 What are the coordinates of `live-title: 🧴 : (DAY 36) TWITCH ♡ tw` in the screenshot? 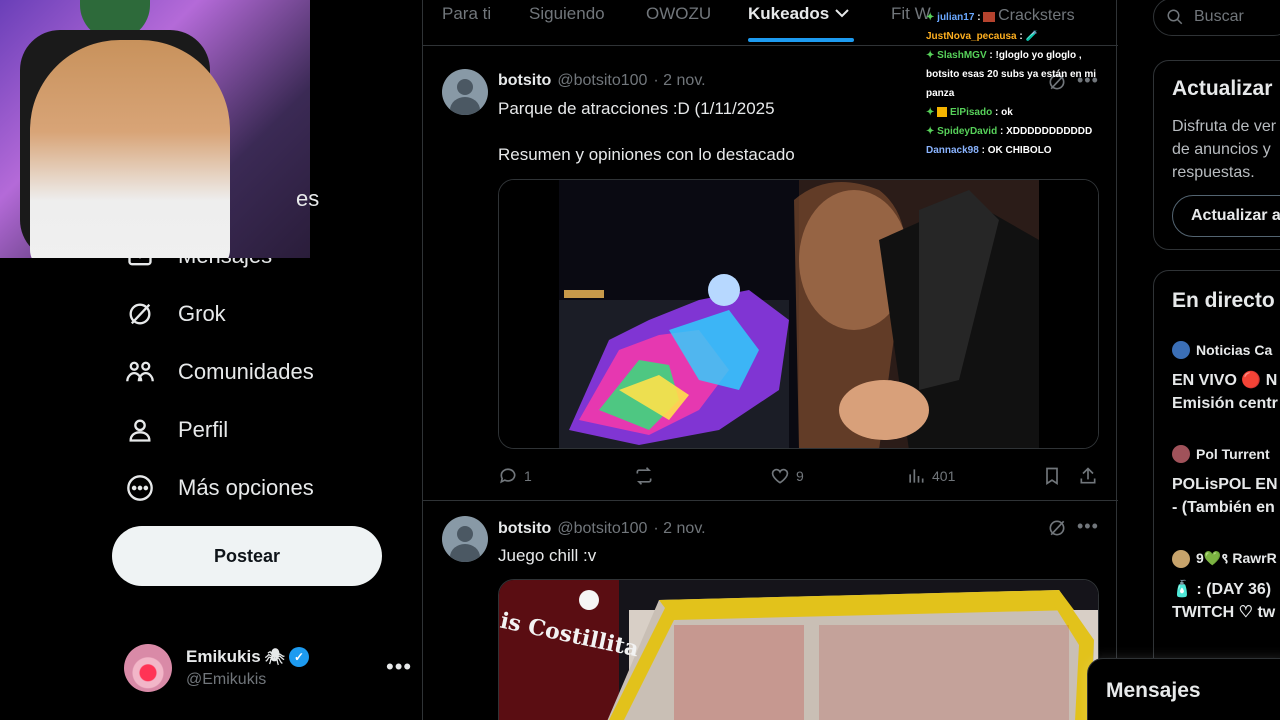 It's located at (1224, 601).